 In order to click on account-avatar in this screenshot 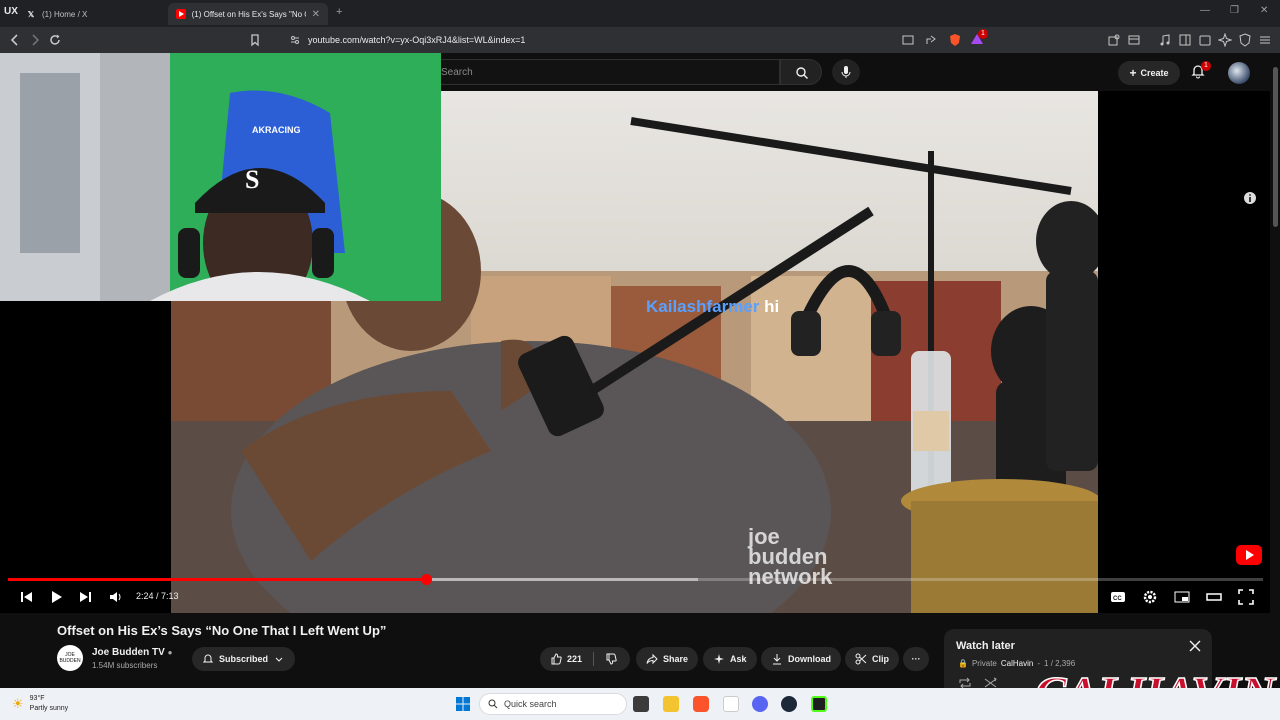, I will do `click(1239, 73)`.